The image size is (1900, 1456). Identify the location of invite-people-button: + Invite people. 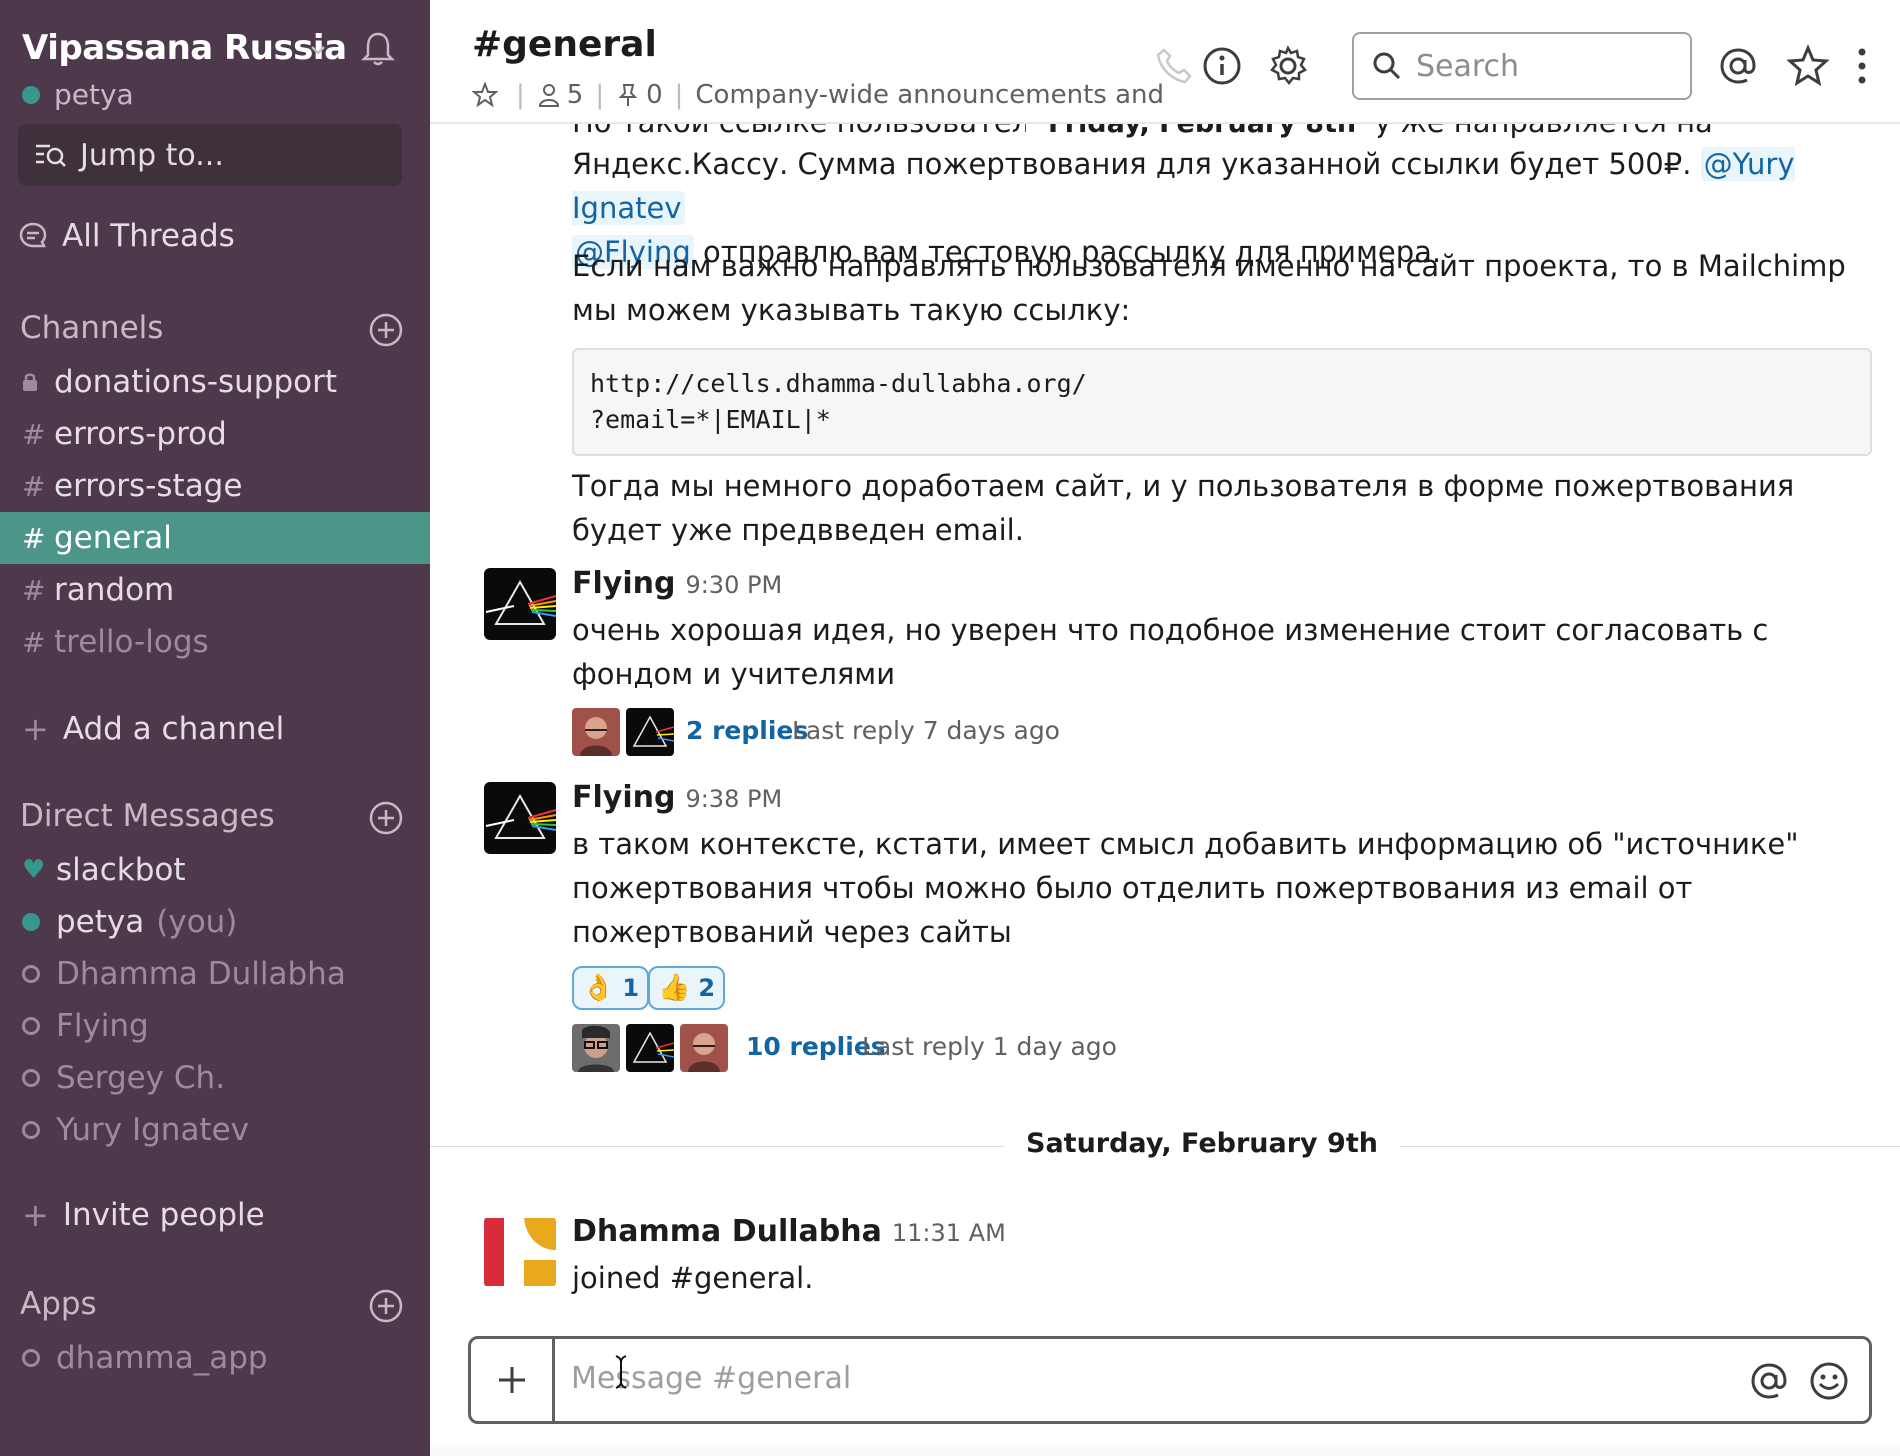
(143, 1215).